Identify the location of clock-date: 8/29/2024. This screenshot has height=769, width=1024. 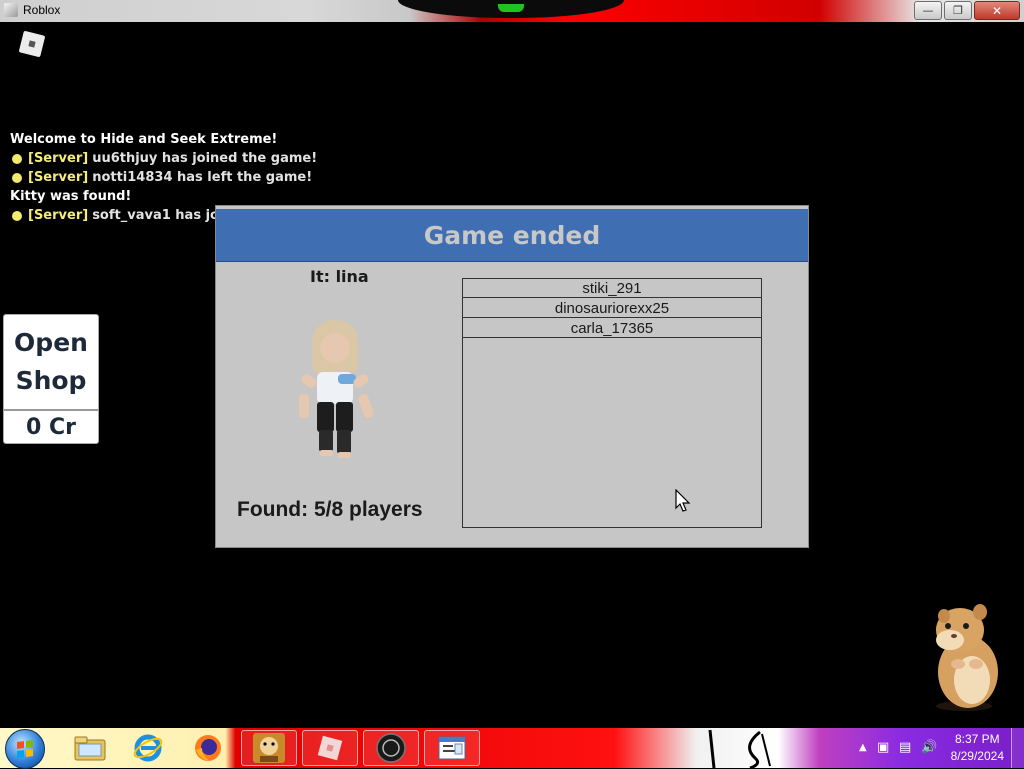
(977, 756).